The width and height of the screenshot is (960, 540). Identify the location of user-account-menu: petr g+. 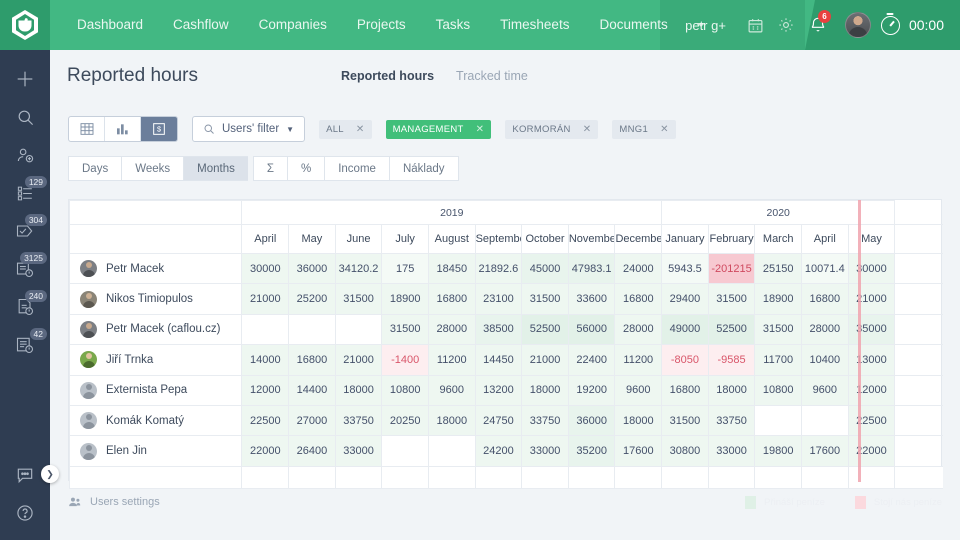
(709, 25).